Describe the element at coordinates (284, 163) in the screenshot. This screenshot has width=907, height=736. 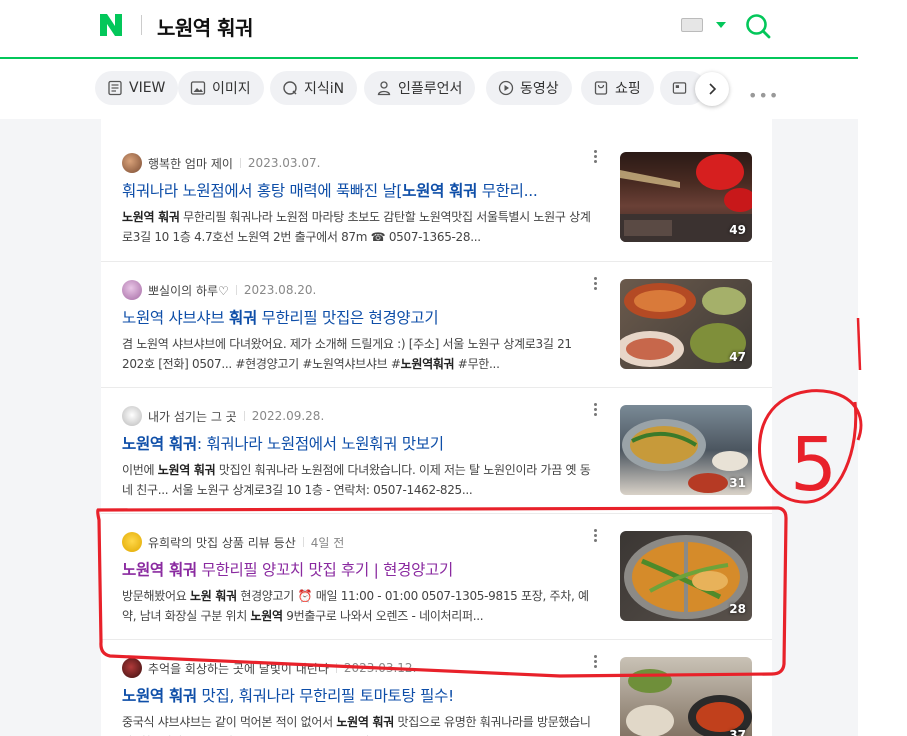
I see `post-date: 2023.03.07.` at that location.